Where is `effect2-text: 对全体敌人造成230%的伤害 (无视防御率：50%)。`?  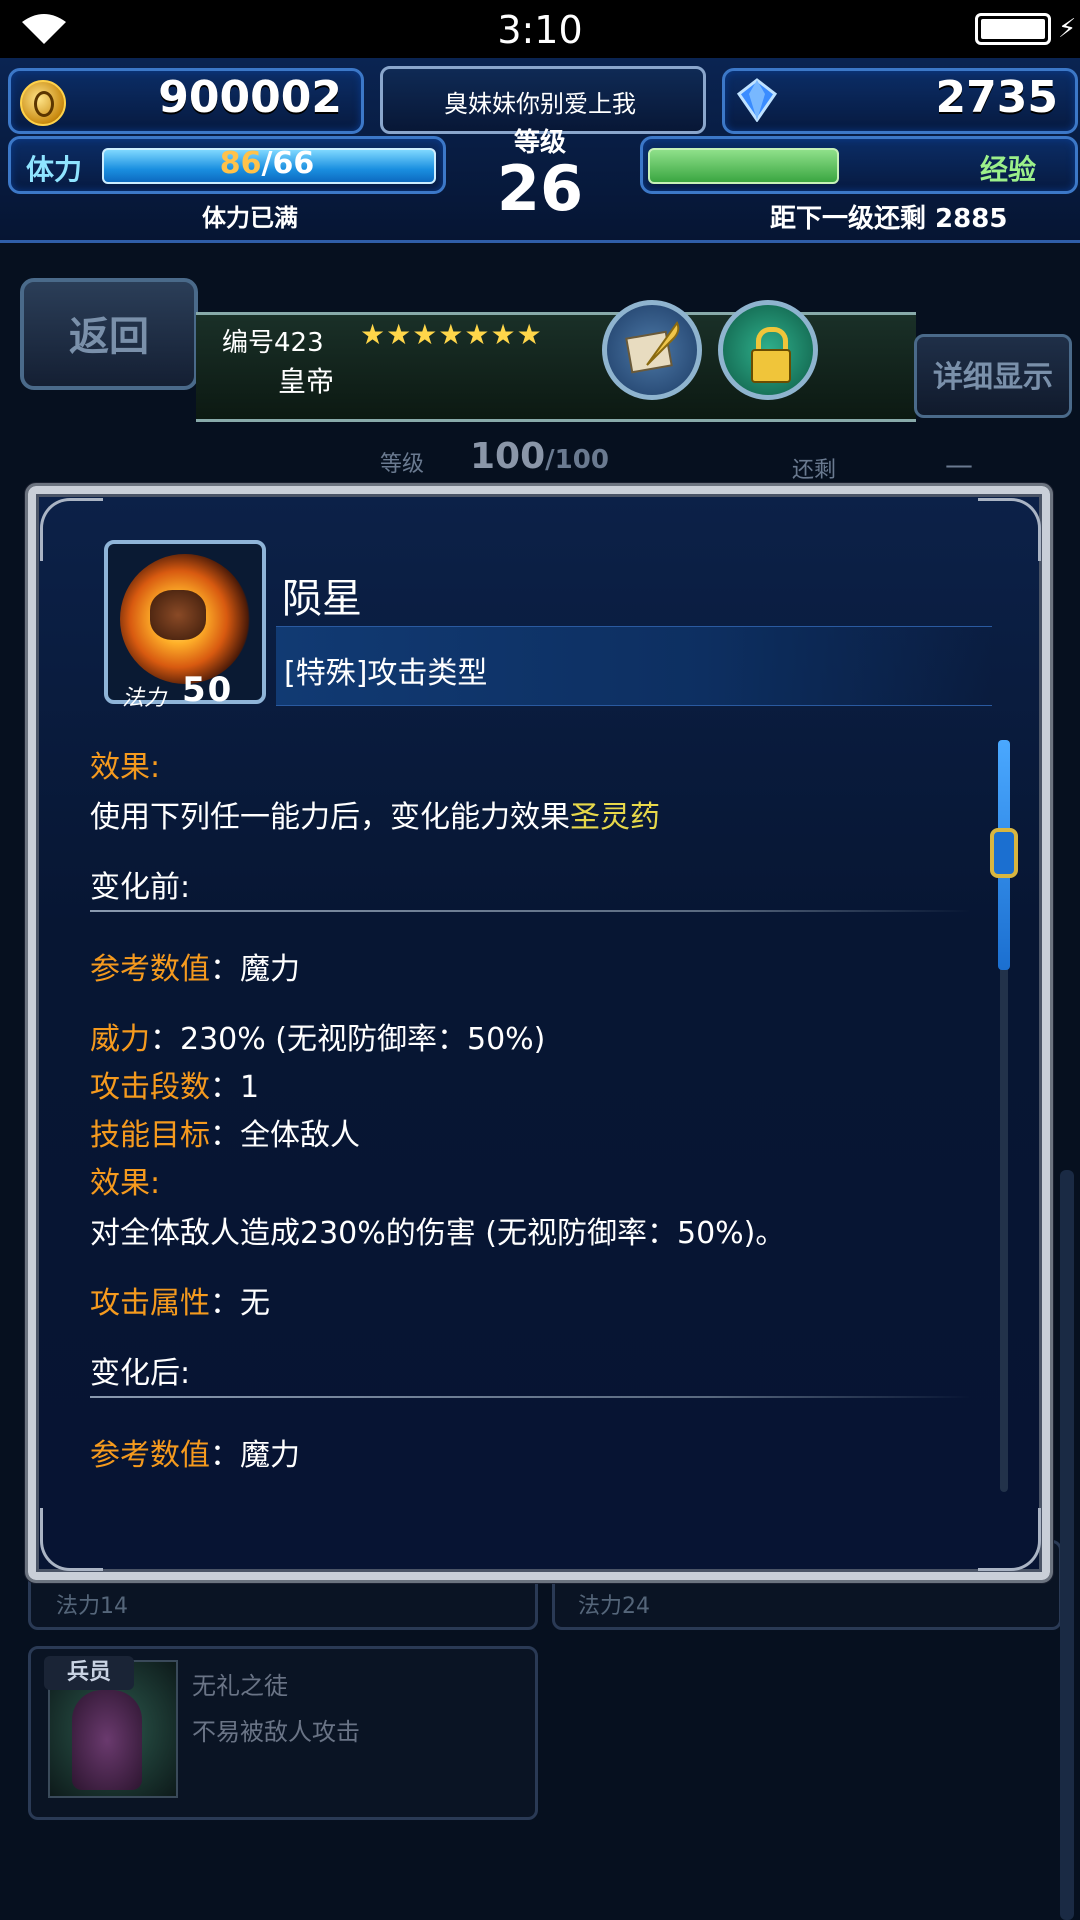
effect2-text: 对全体敌人造成230%的伤害 (无视防御率：50%)。 is located at coordinates (438, 1233).